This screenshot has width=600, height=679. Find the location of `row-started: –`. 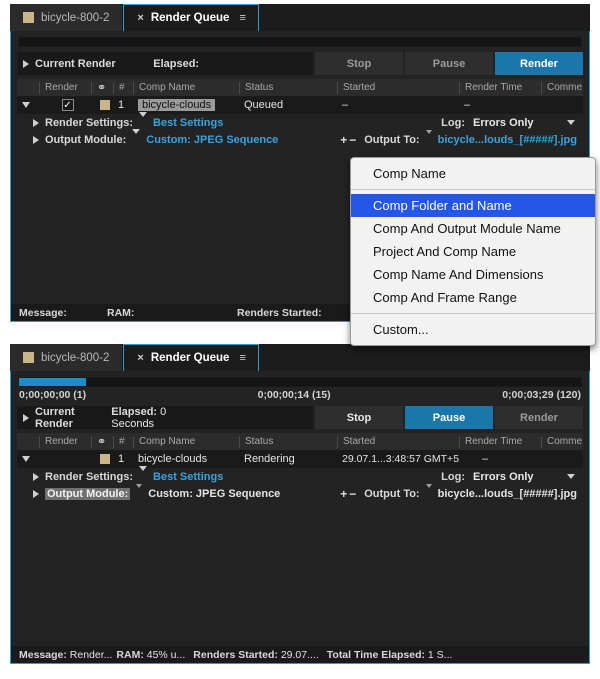

row-started: – is located at coordinates (345, 105).